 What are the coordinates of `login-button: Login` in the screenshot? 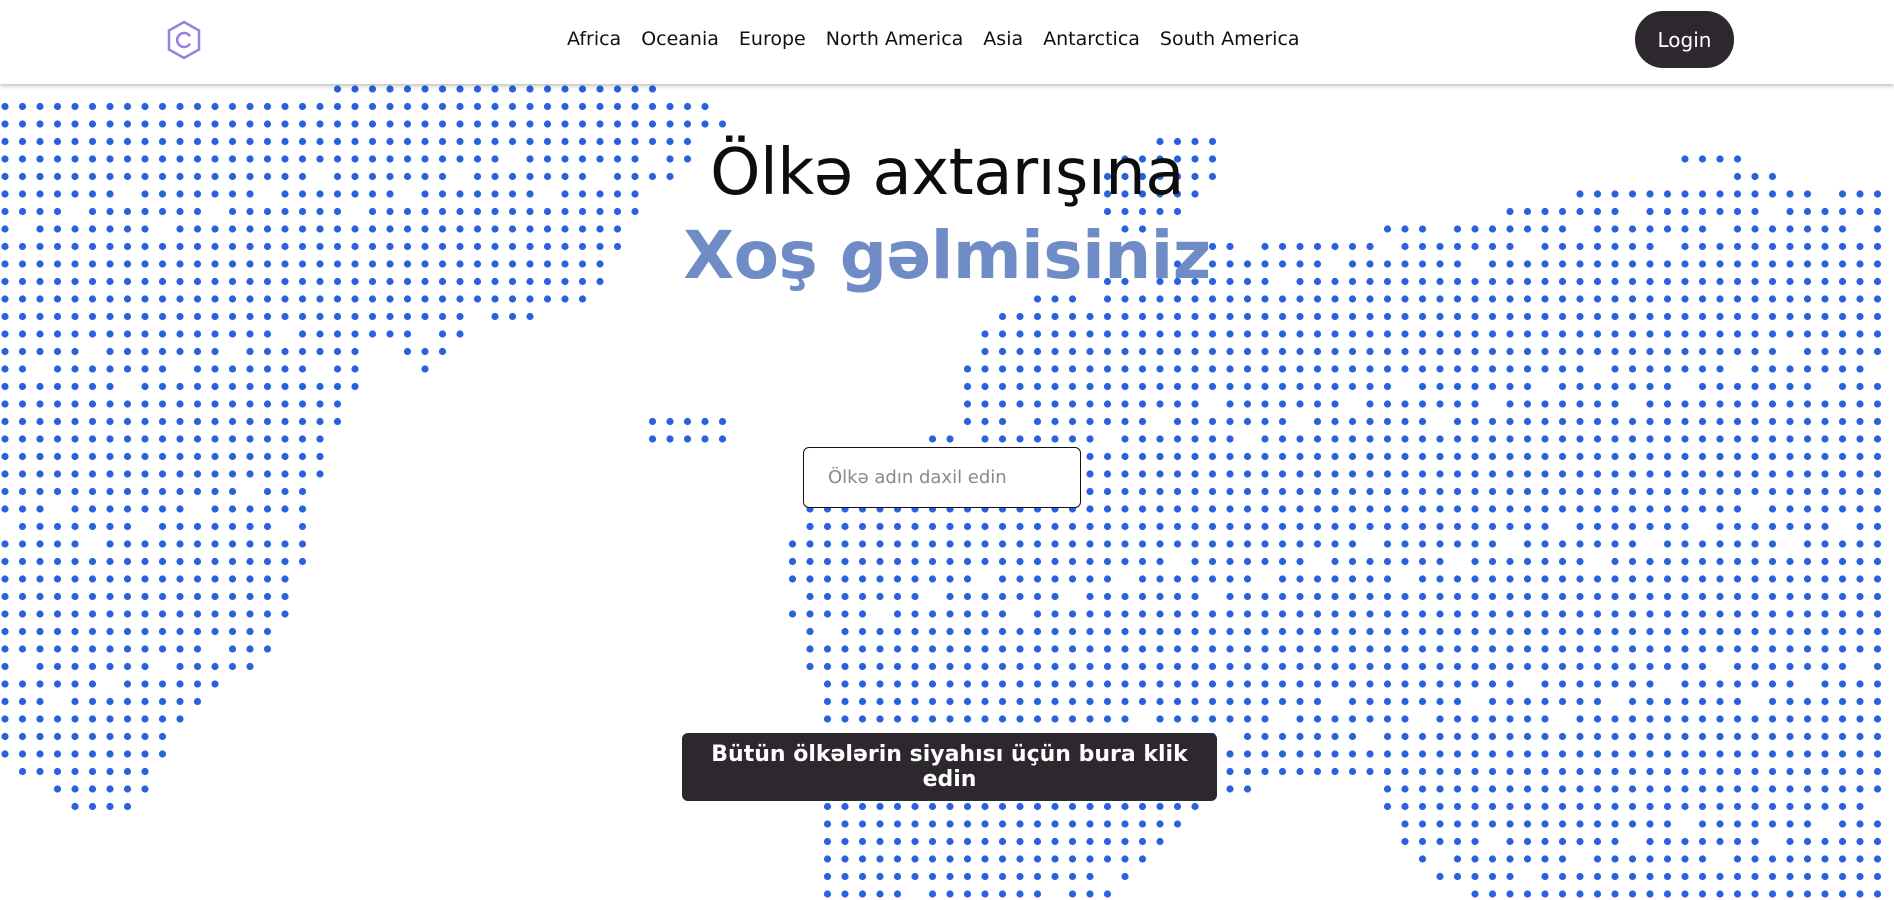 It's located at (1684, 39).